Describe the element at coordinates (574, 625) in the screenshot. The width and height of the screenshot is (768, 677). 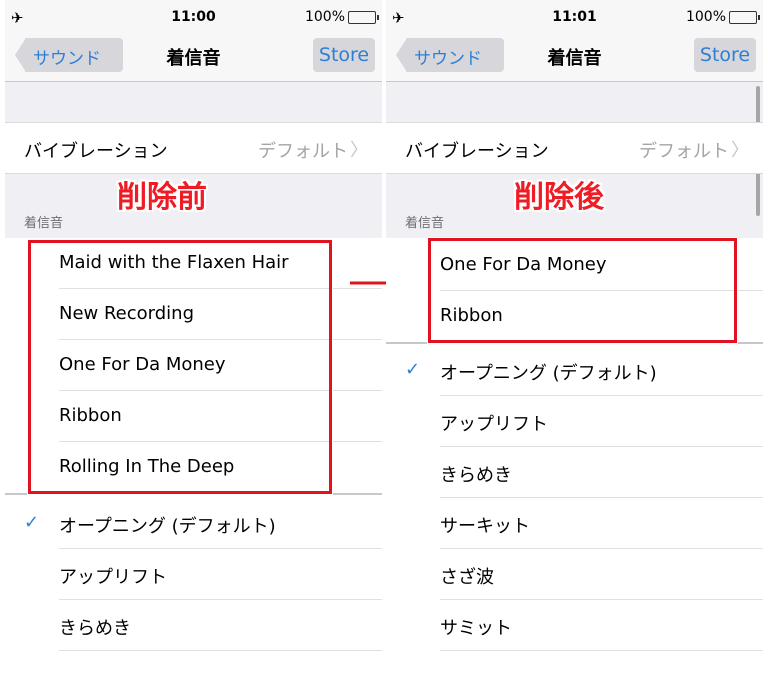
I see `ringtone-item: サミット` at that location.